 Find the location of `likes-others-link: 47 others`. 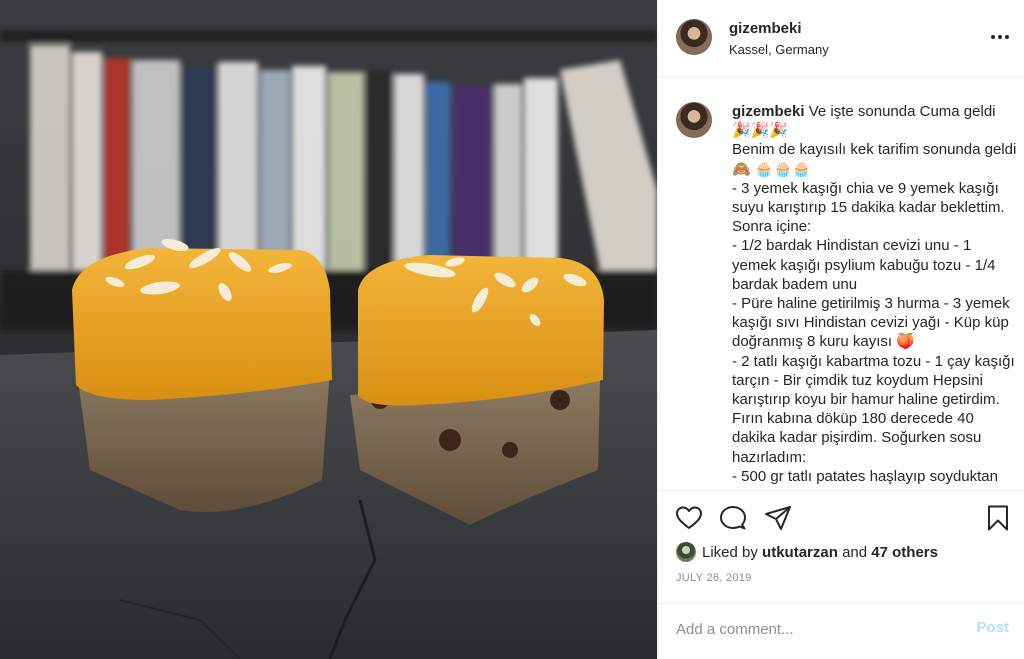

likes-others-link: 47 others is located at coordinates (904, 552).